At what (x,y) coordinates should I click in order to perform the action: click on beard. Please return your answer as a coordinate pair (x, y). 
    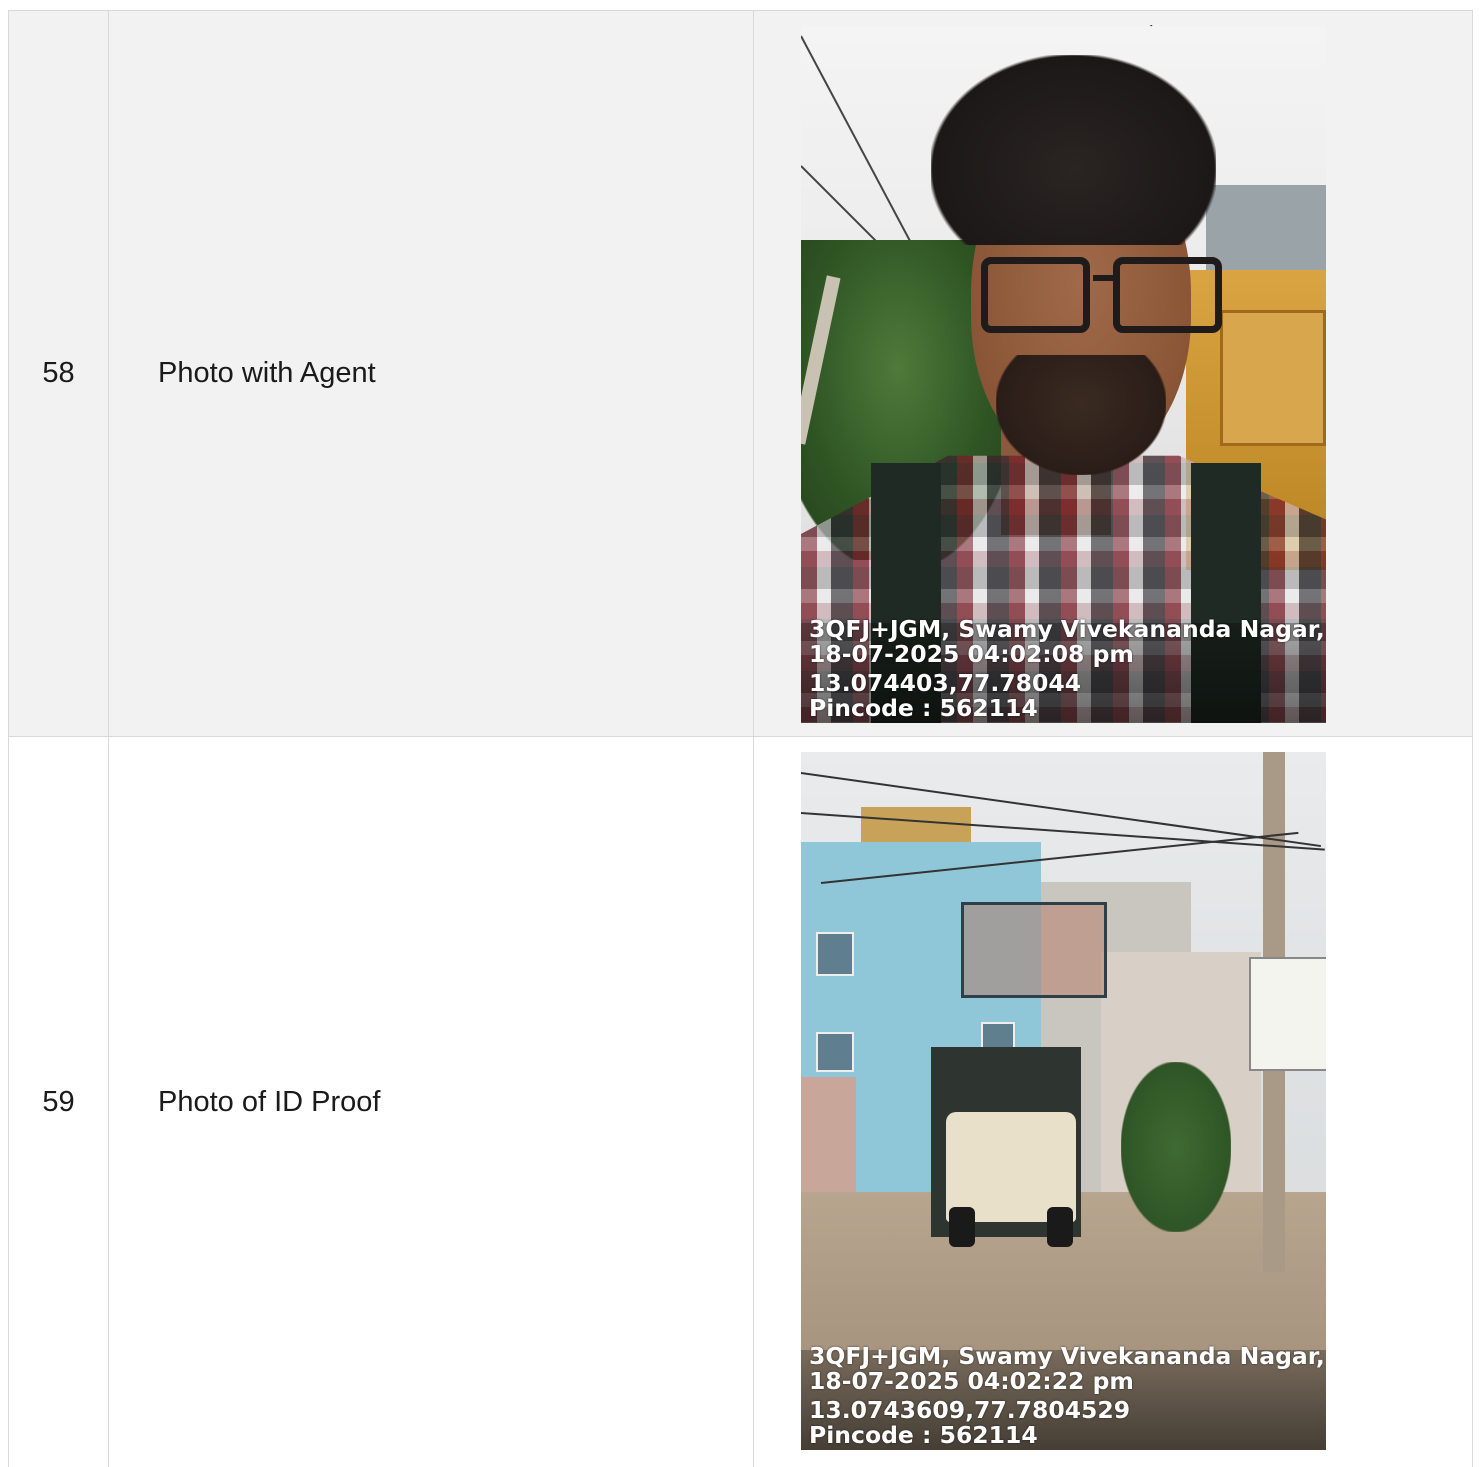
    Looking at the image, I should click on (1081, 414).